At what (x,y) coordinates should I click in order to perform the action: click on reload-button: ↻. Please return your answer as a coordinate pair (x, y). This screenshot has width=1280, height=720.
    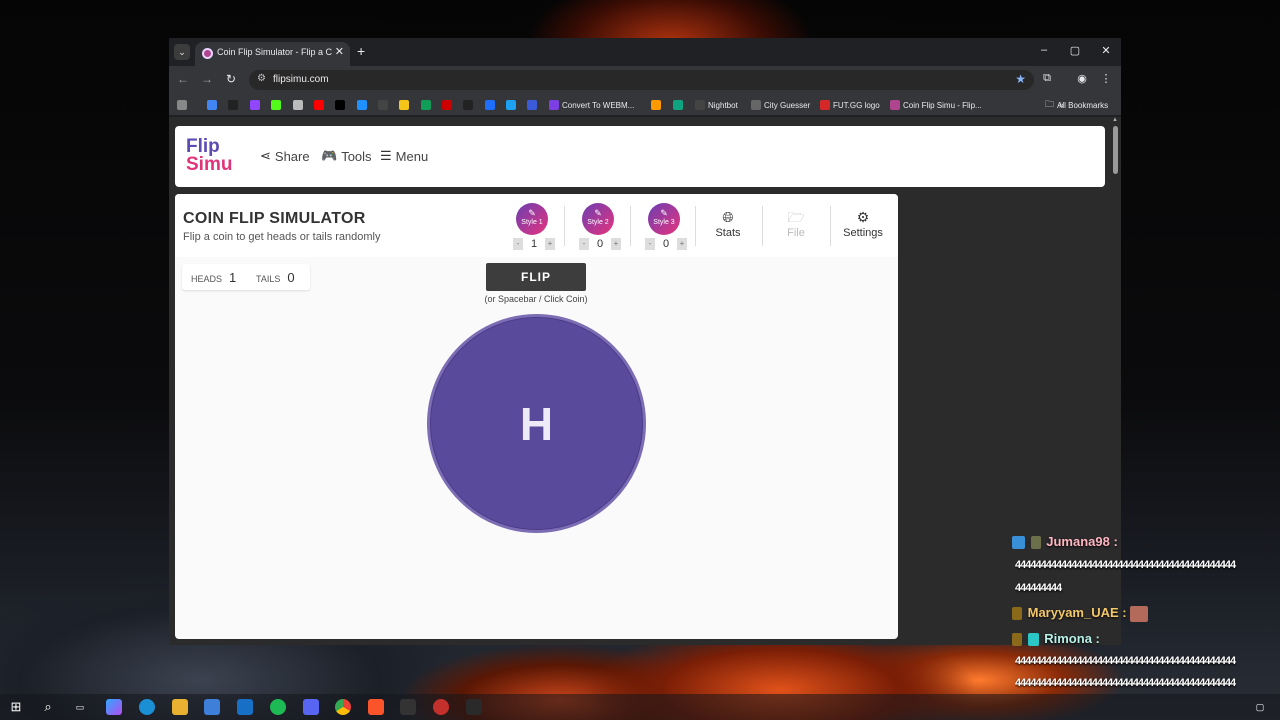
    Looking at the image, I should click on (231, 79).